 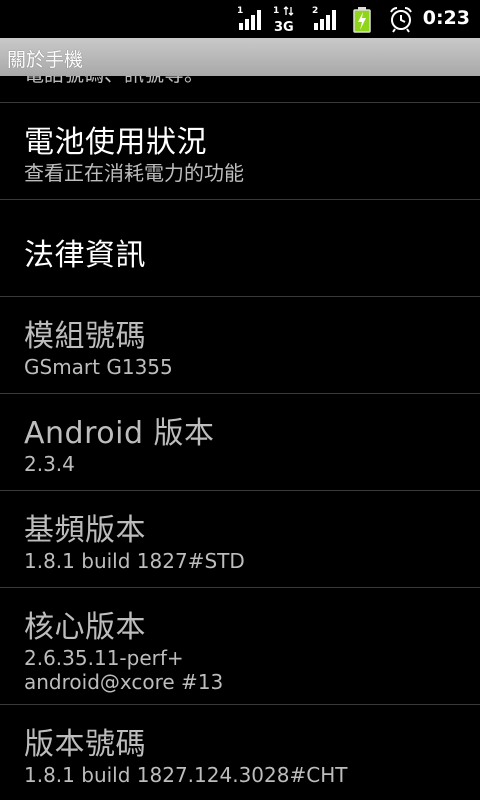 I want to click on page-title: 關於手機, so click(x=45, y=60).